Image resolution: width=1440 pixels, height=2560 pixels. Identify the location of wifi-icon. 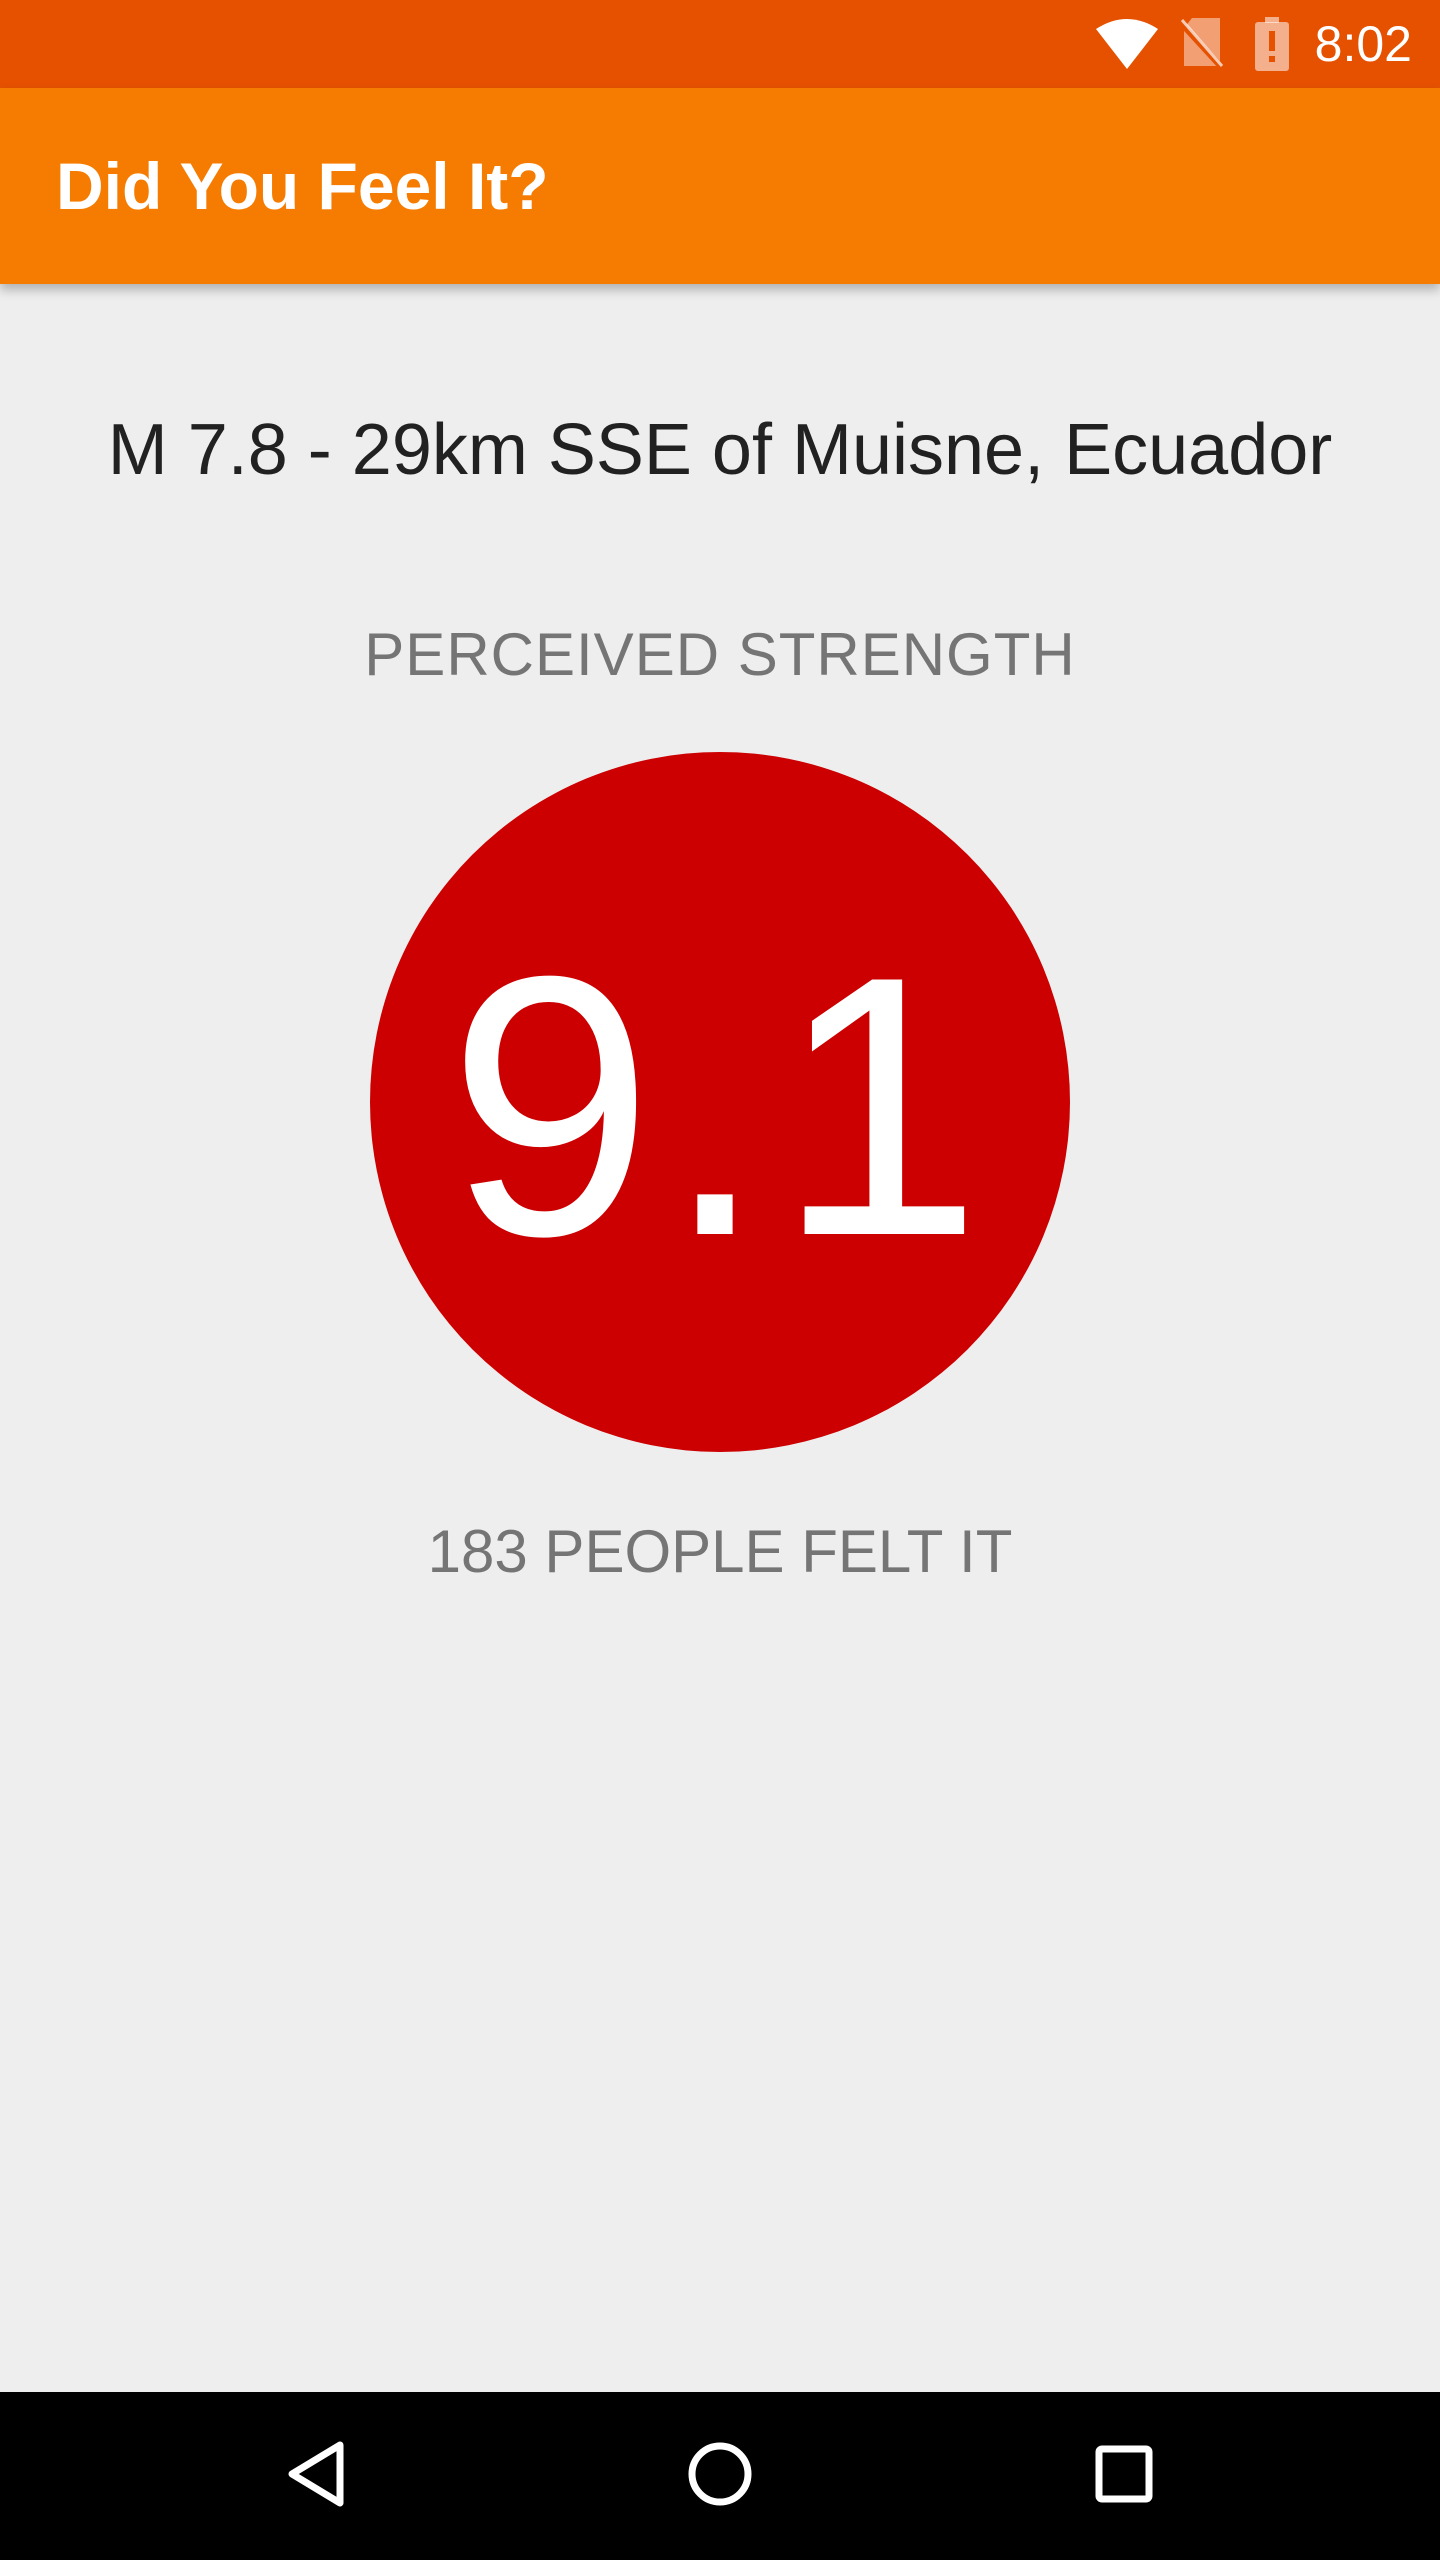
(1127, 44).